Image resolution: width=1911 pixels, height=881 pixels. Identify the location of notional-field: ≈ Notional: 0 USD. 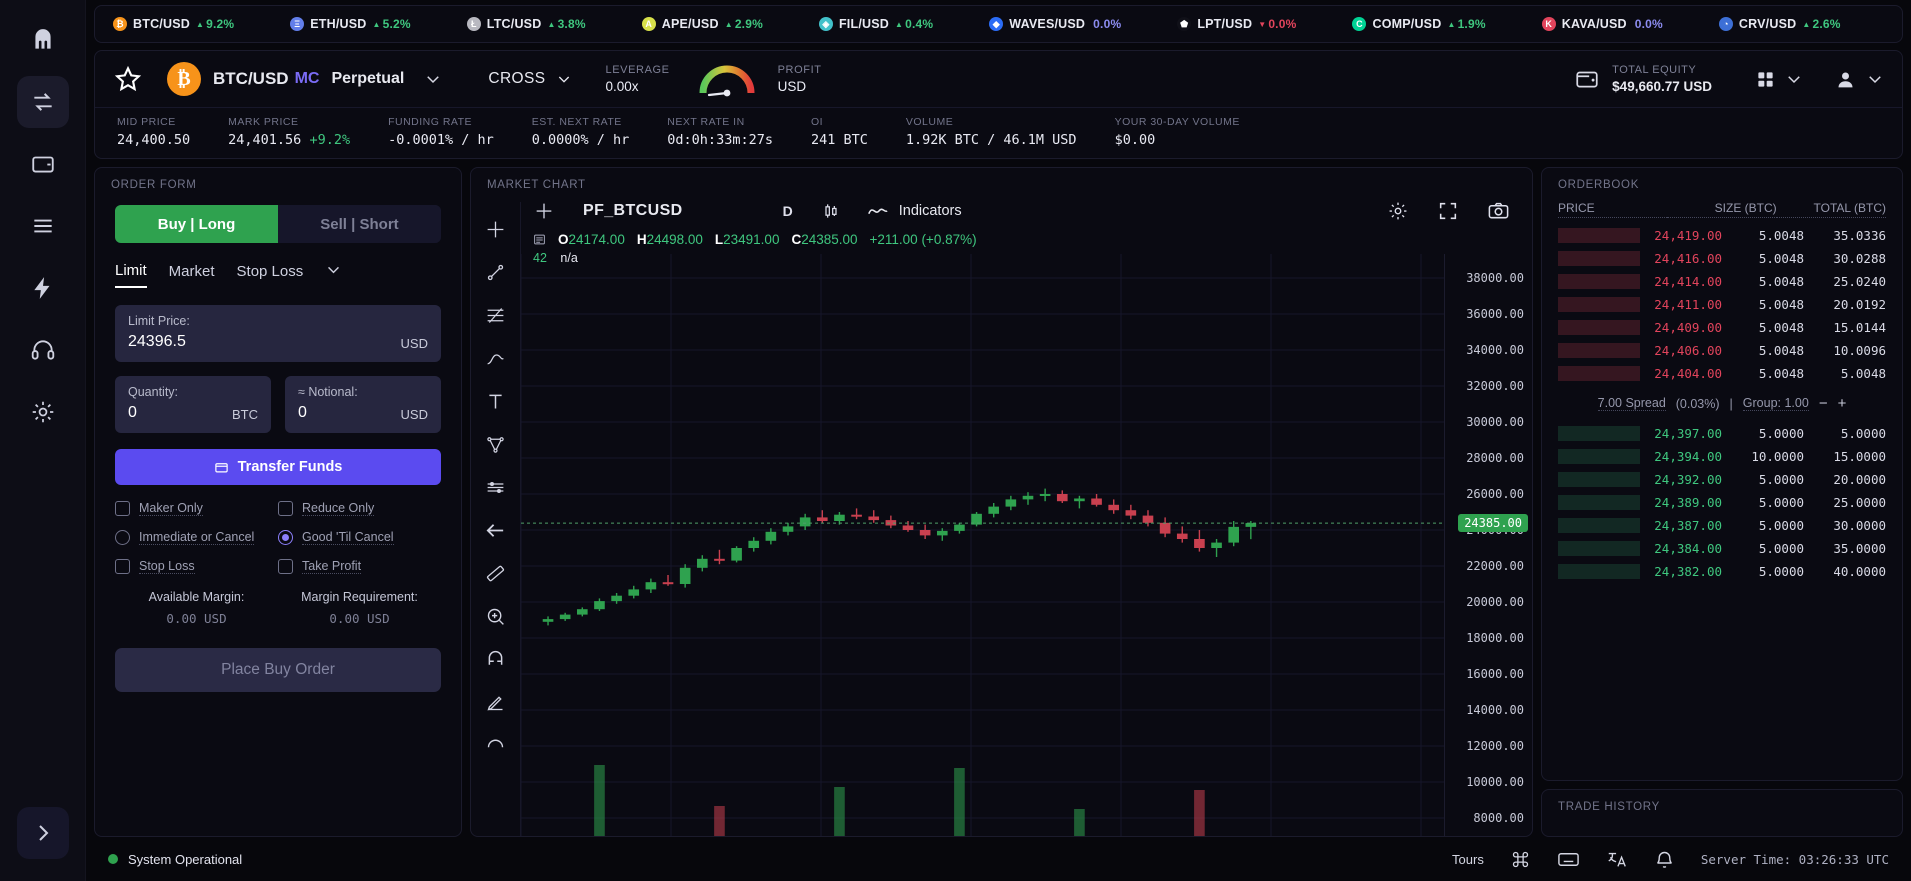
(363, 404).